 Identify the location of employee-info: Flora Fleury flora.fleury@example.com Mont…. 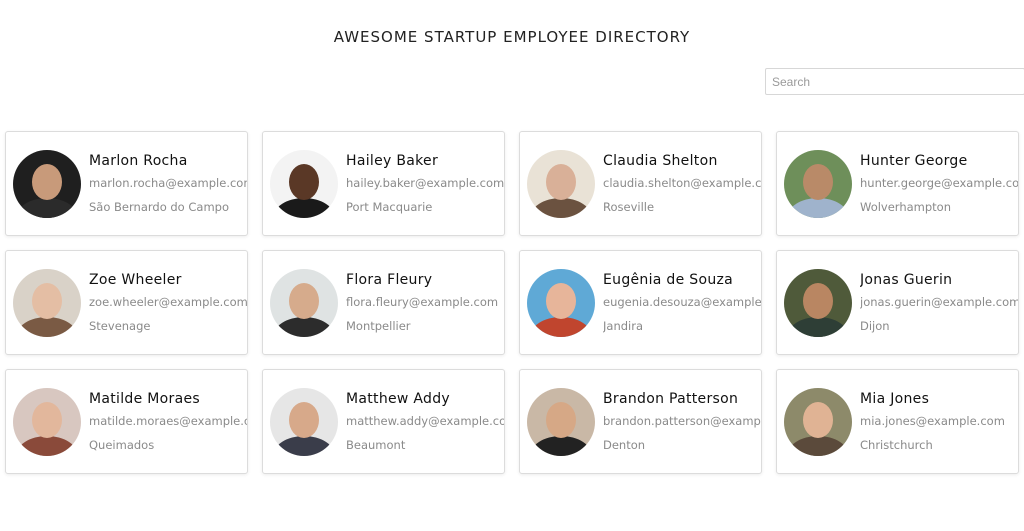
(422, 302).